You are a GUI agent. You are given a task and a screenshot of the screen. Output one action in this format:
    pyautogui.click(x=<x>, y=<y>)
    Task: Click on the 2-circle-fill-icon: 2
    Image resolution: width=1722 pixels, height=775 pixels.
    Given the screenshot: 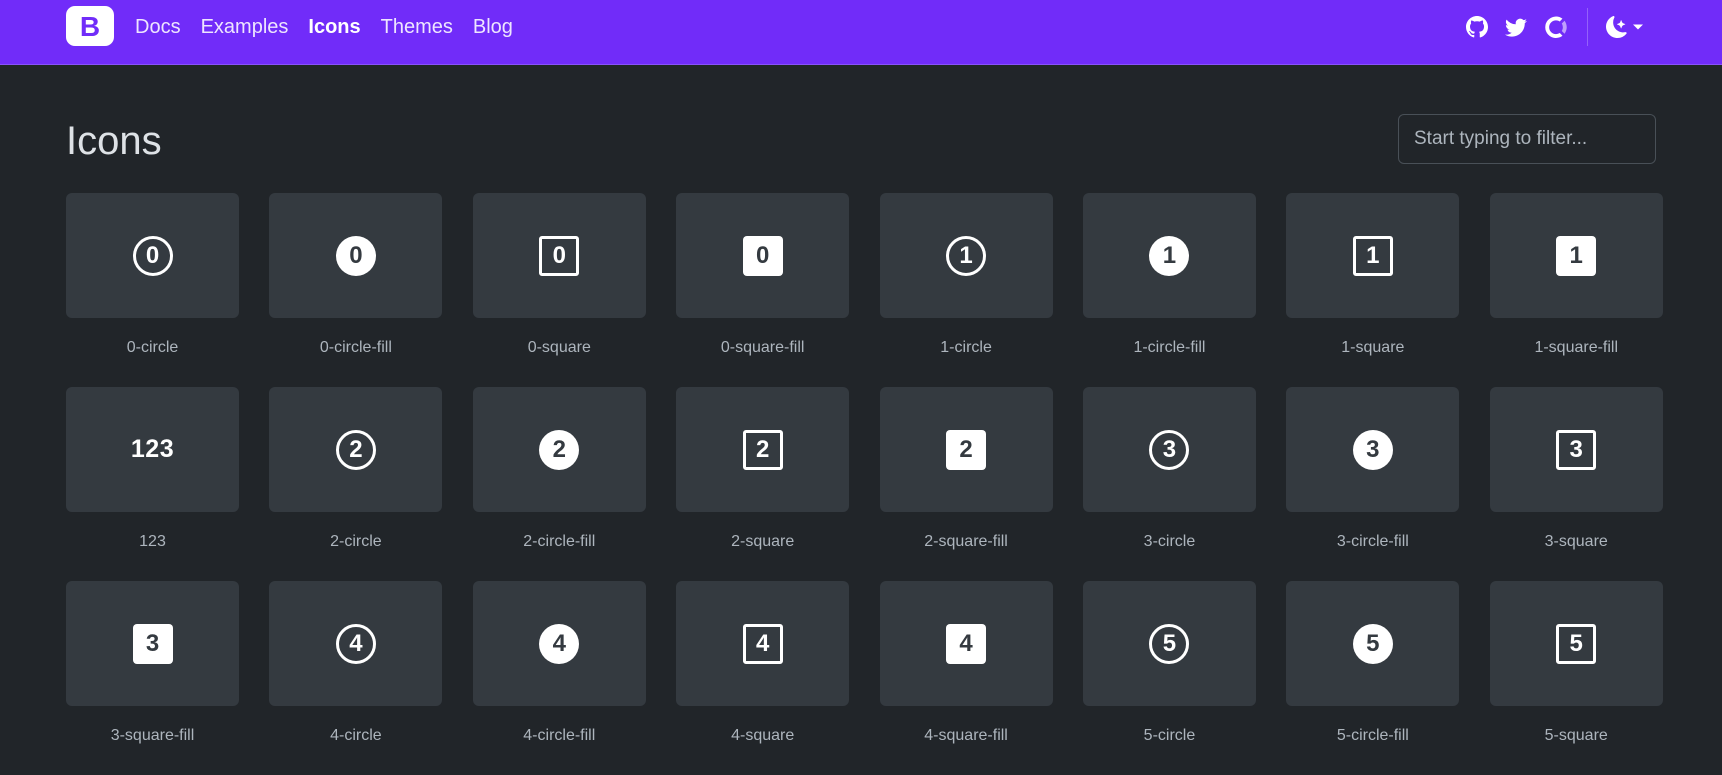 What is the action you would take?
    pyautogui.click(x=559, y=449)
    